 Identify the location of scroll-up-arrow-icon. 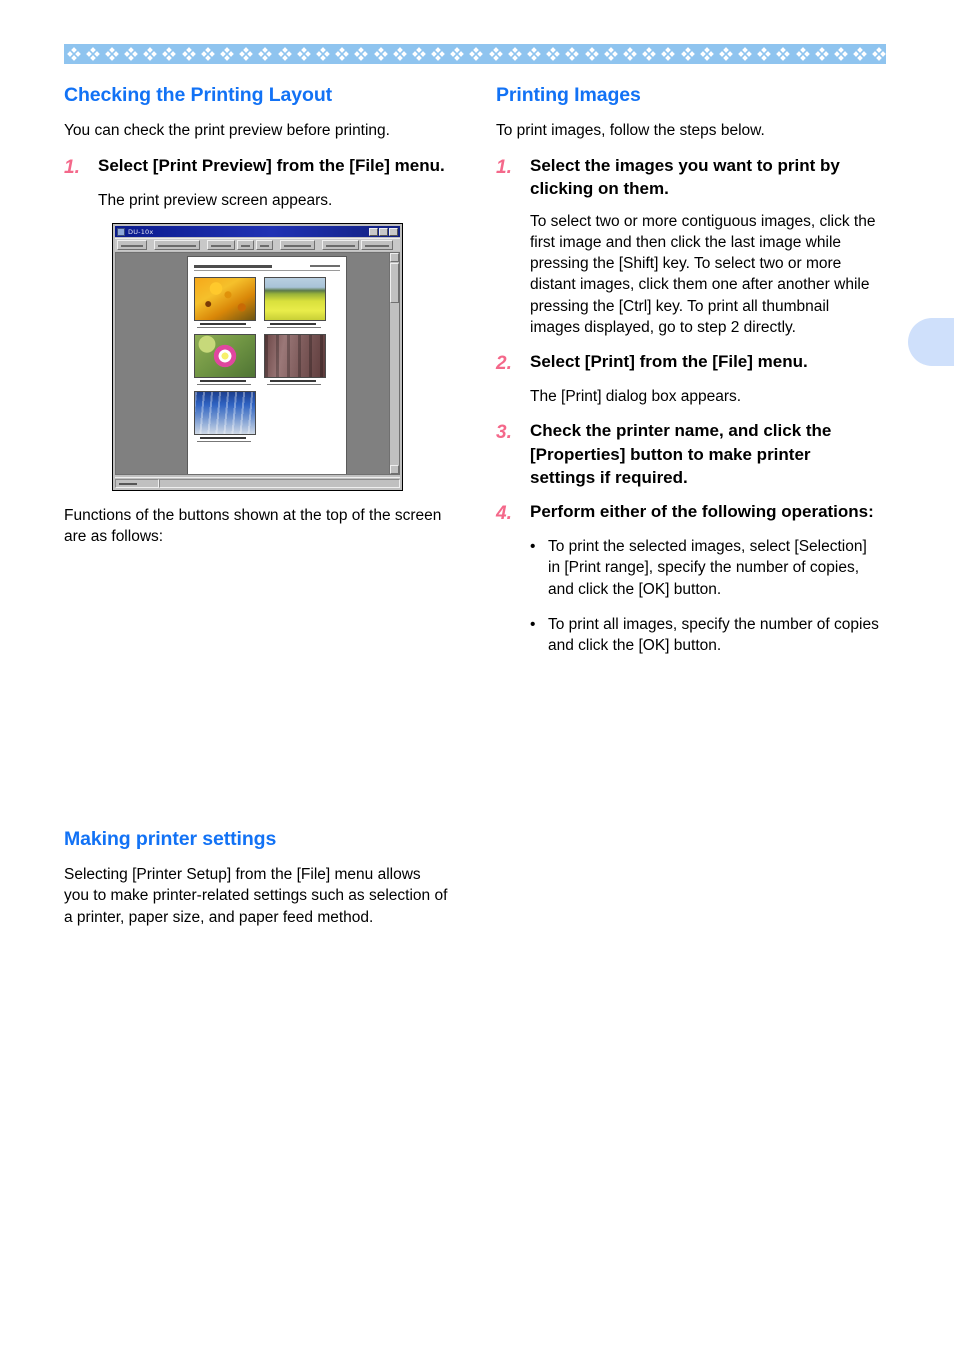
(394, 258).